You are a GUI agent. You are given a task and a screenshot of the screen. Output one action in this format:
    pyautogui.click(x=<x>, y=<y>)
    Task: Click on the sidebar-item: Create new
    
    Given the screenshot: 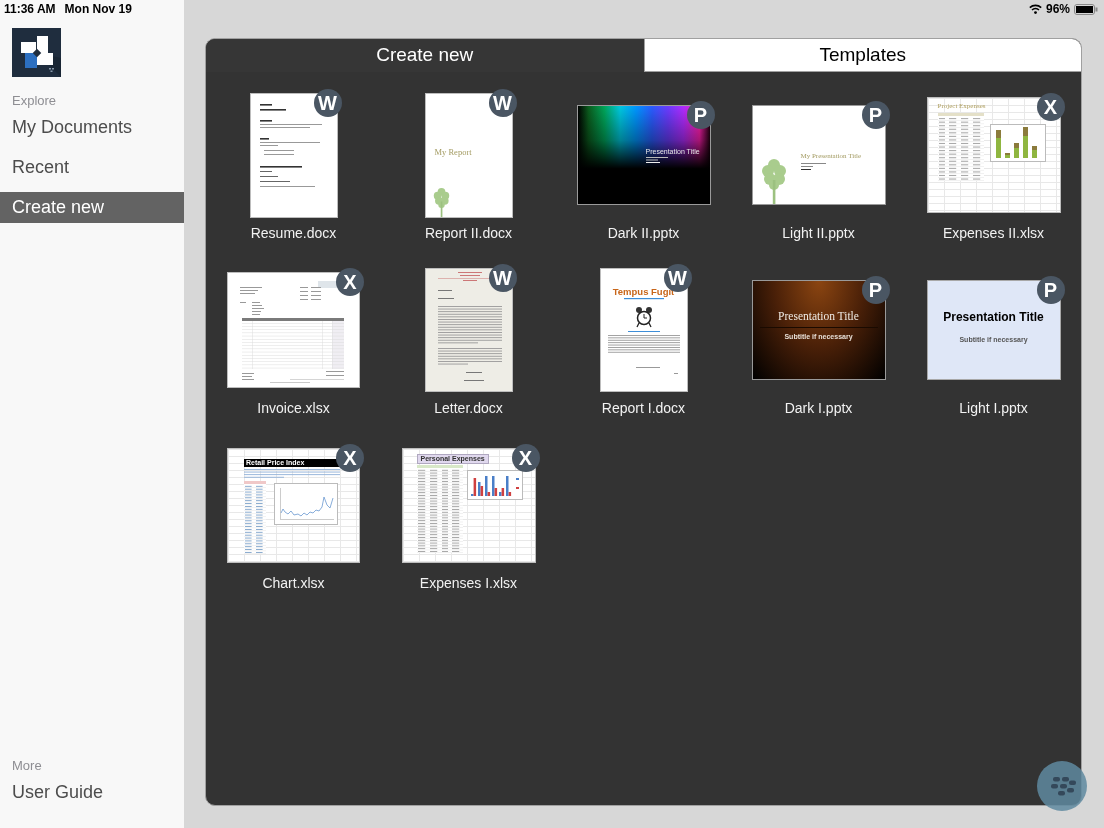 What is the action you would take?
    pyautogui.click(x=92, y=207)
    